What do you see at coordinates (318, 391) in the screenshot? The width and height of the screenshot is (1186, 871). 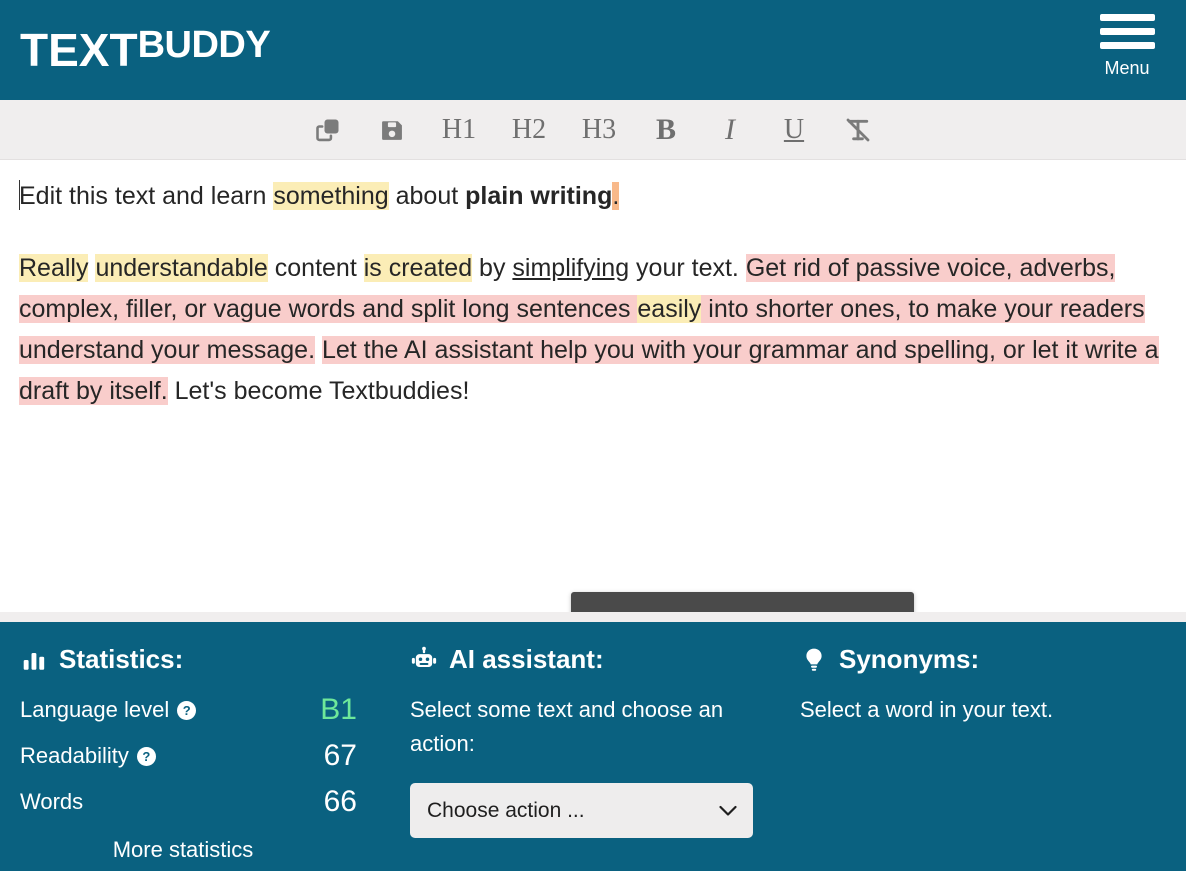 I see `p2-seg-14: Let's become Textbuddies!` at bounding box center [318, 391].